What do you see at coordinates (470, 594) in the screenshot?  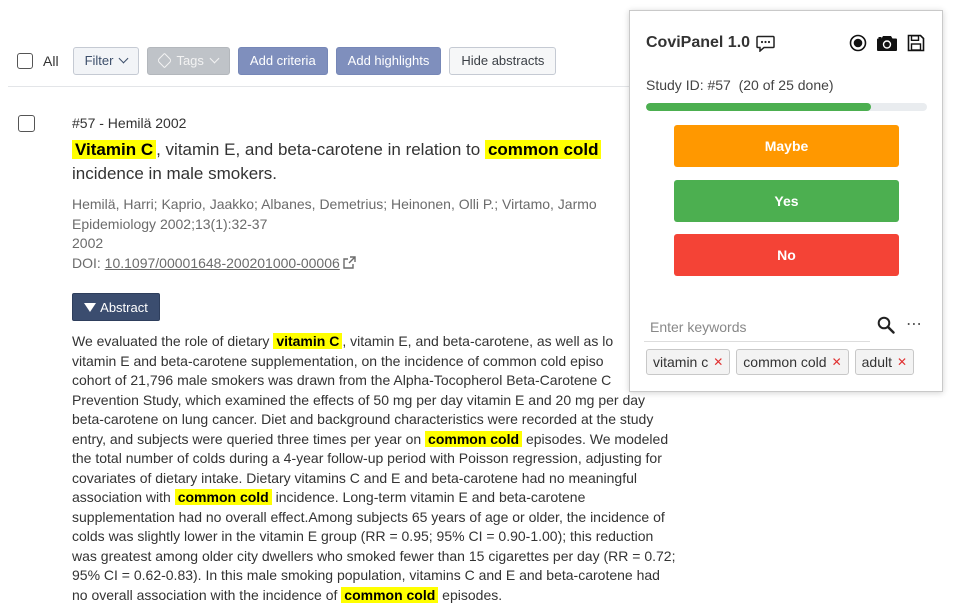 I see `abstract-text: episodes.` at bounding box center [470, 594].